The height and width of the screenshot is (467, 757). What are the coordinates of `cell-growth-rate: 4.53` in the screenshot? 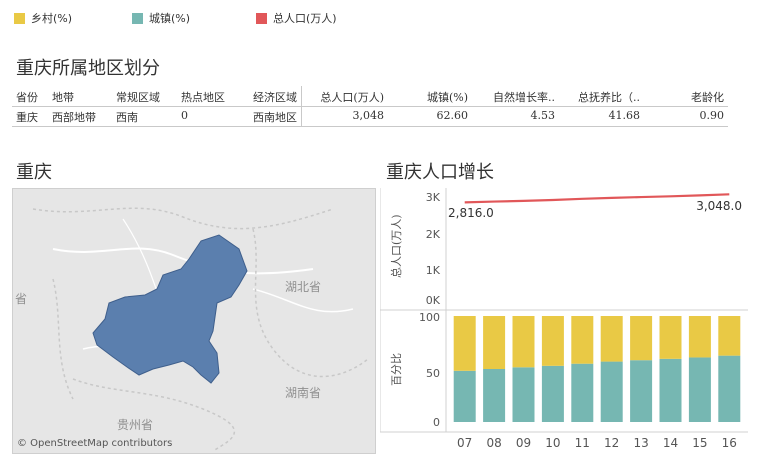 It's located at (543, 115).